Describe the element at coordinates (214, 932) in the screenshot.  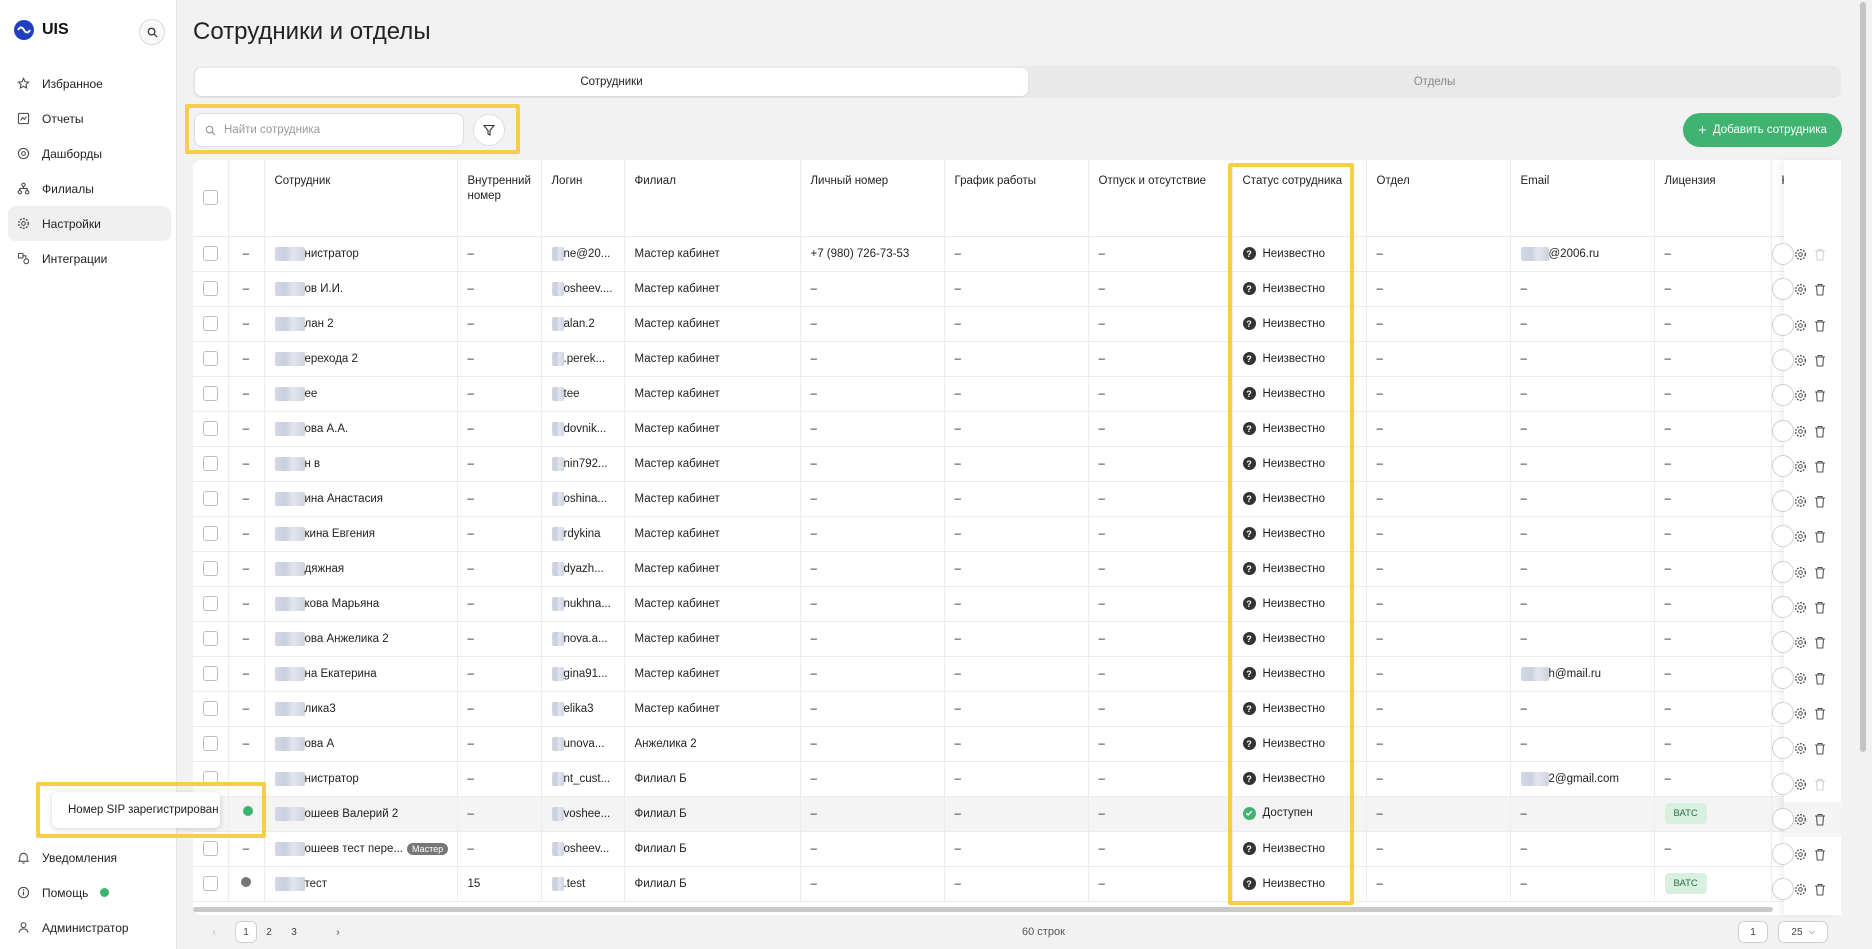
I see `prev-page-button: ‹` at that location.